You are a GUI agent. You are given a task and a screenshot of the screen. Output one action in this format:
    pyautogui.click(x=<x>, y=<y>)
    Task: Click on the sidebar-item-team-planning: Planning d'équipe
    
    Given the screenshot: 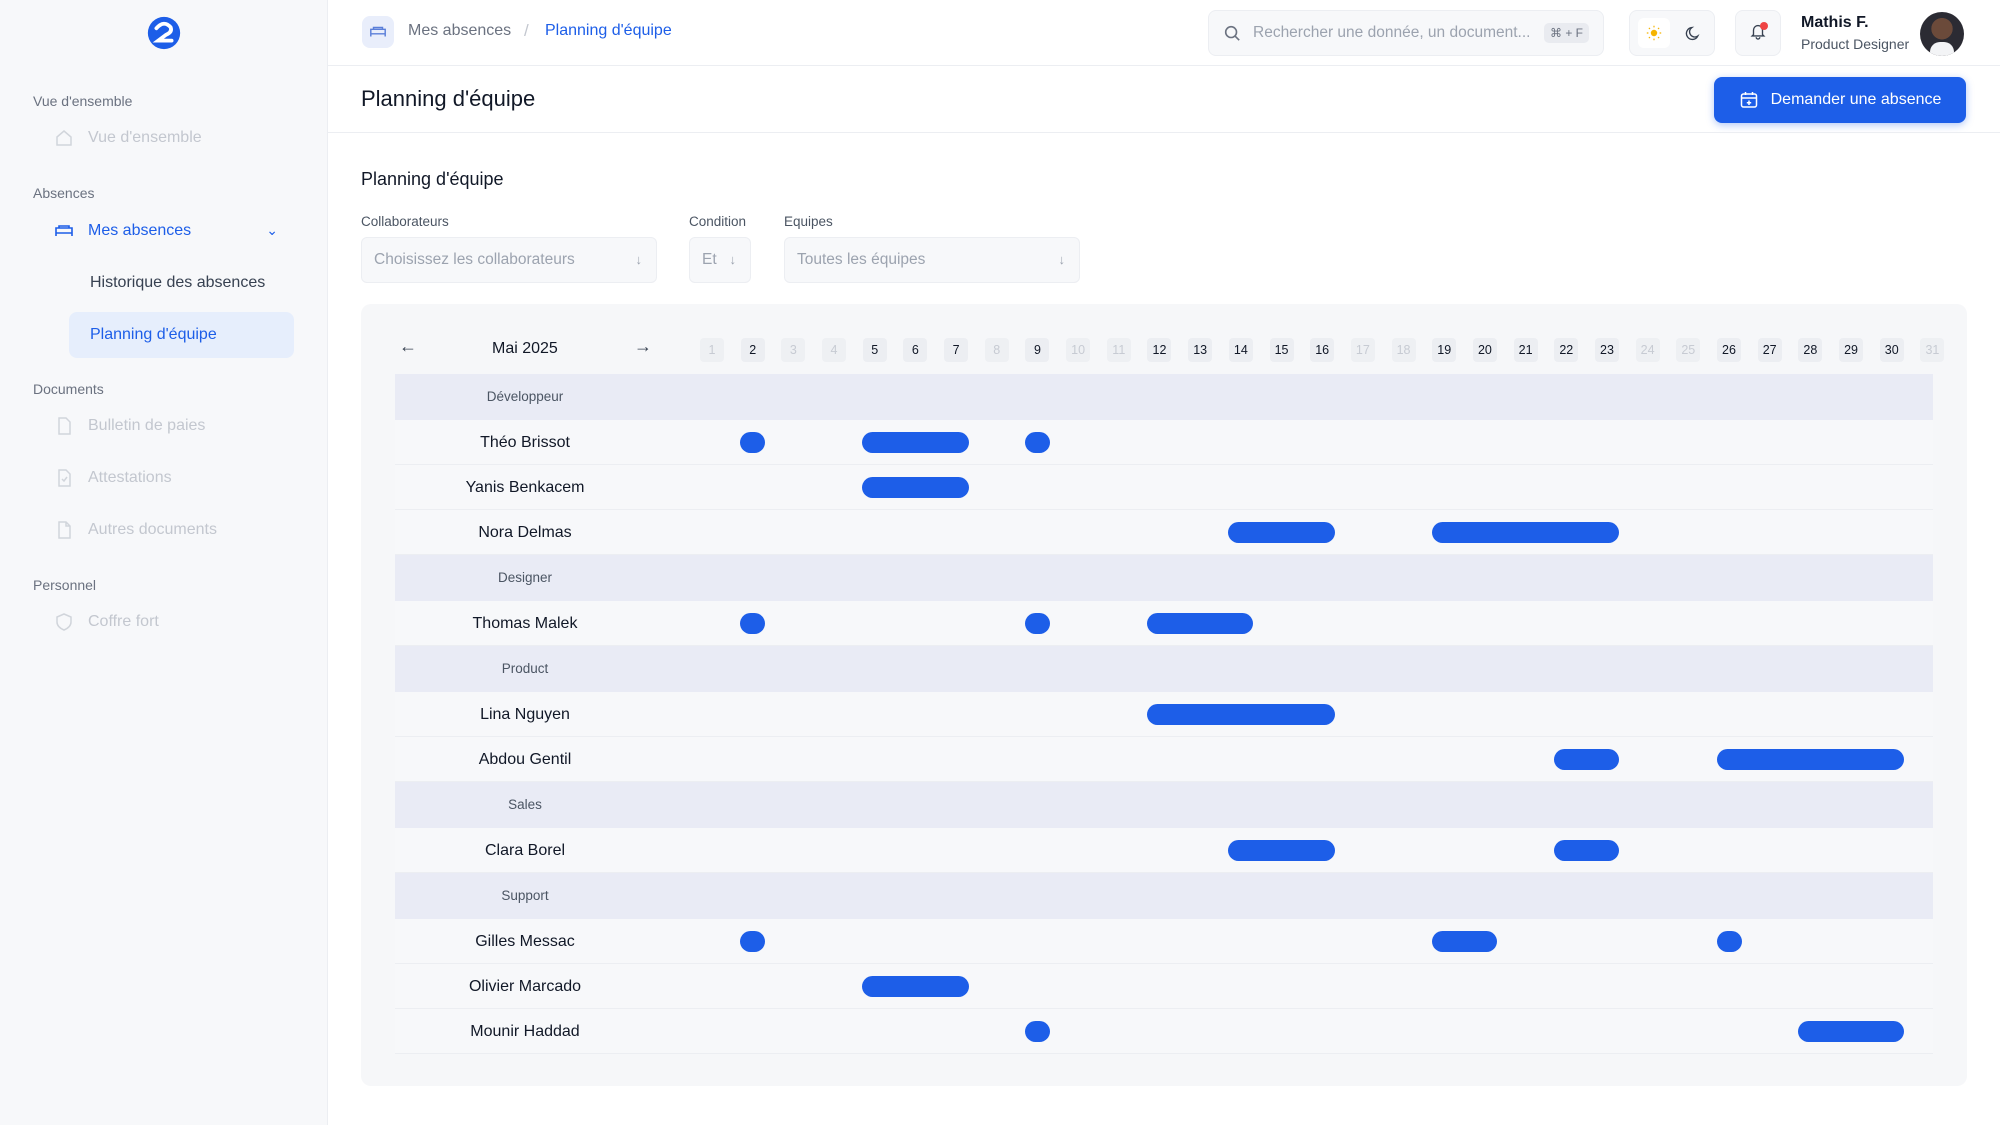 What is the action you would take?
    pyautogui.click(x=181, y=335)
    